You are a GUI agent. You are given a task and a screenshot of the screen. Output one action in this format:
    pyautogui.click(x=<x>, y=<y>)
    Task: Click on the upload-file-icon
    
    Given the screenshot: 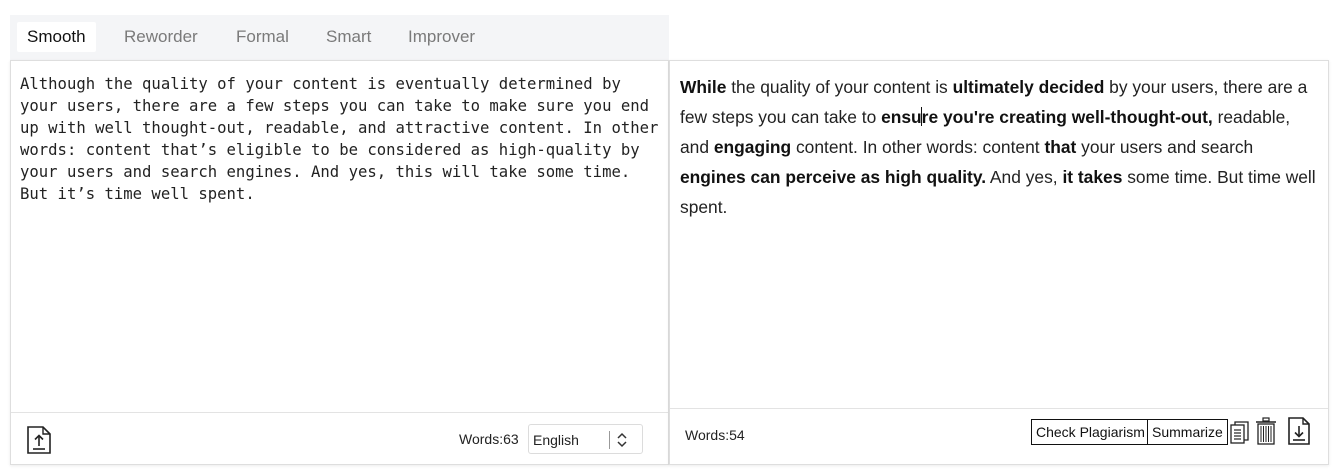 What is the action you would take?
    pyautogui.click(x=39, y=440)
    